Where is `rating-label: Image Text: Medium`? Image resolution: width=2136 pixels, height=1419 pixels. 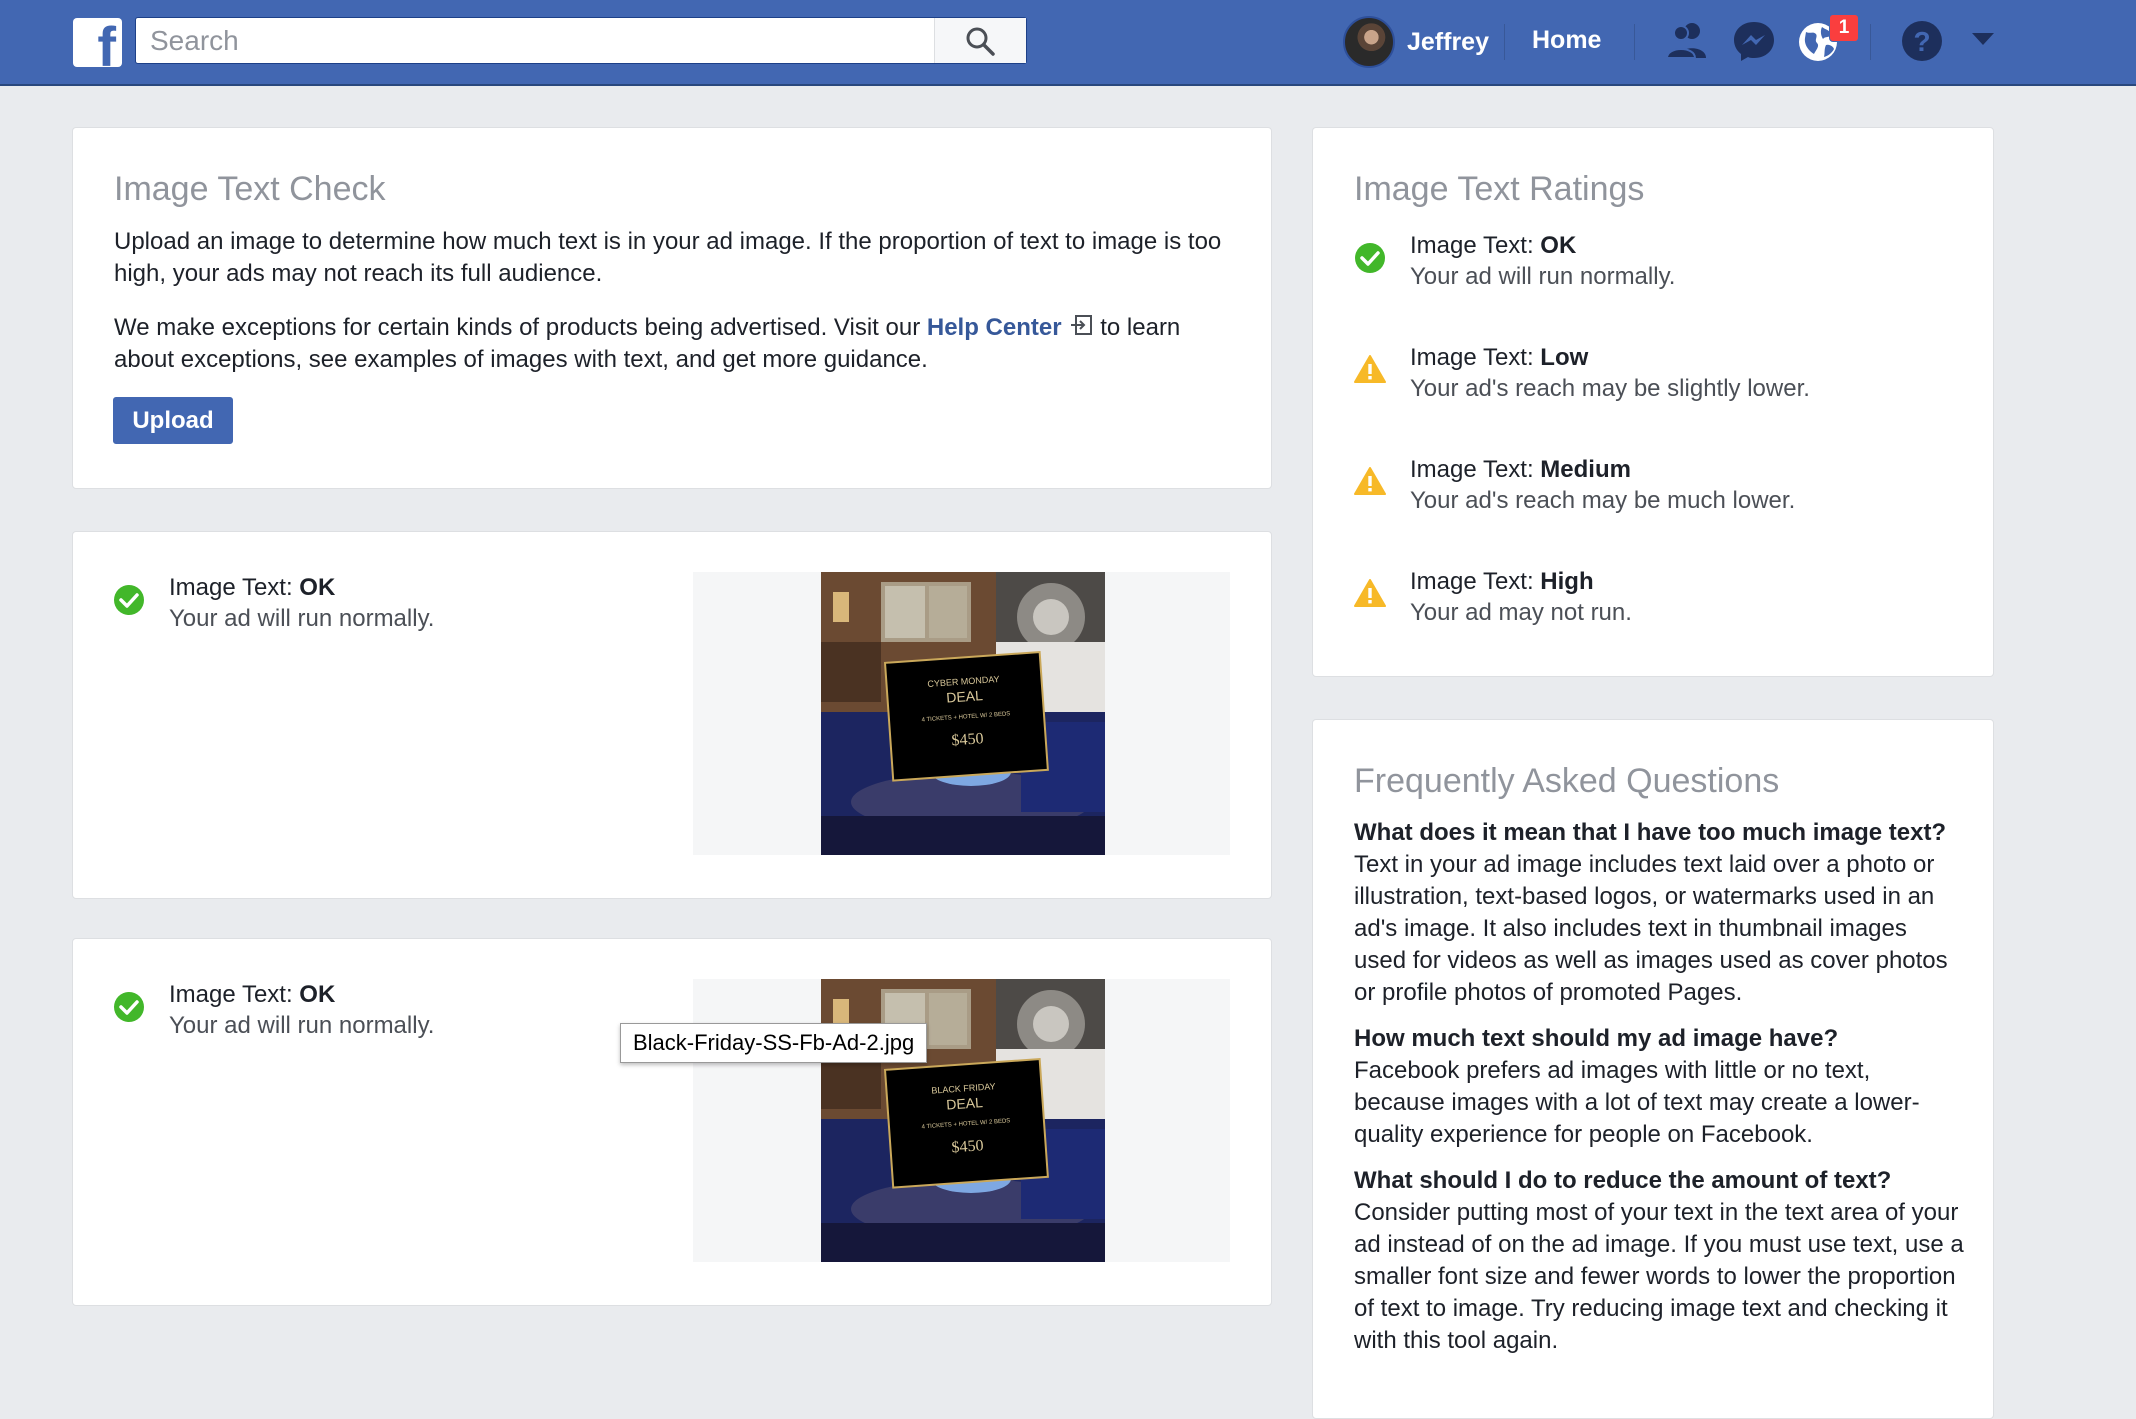 rating-label: Image Text: Medium is located at coordinates (1520, 469).